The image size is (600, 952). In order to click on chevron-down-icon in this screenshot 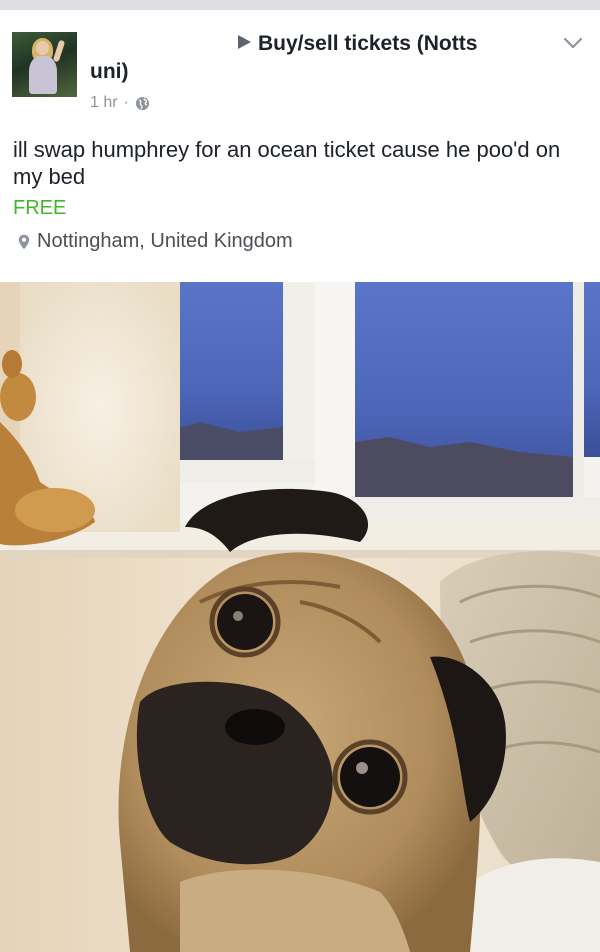, I will do `click(573, 43)`.